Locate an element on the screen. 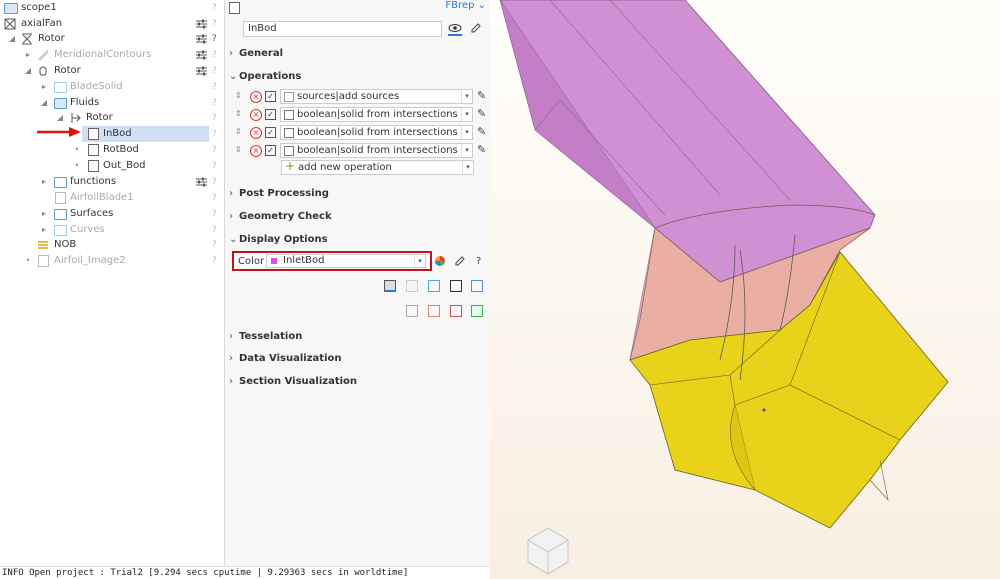 The width and height of the screenshot is (1000, 579). tree-item-out-bod: • Out_Bod ? is located at coordinates (112, 166).